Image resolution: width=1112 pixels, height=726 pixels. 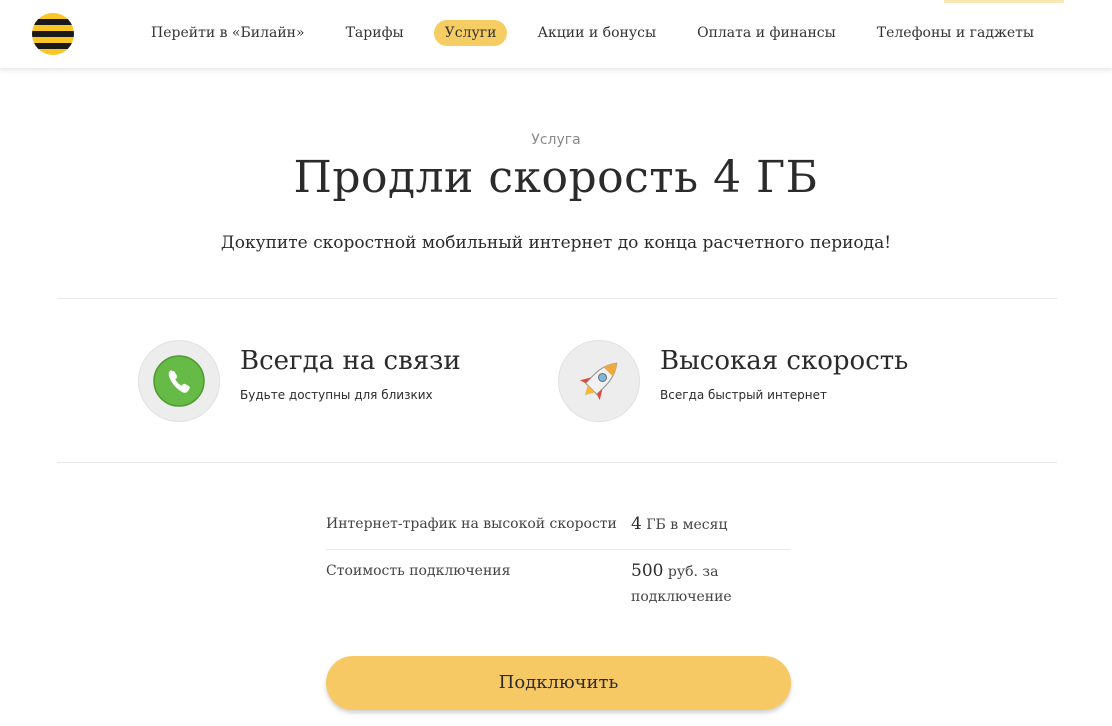 I want to click on header-accent, so click(x=1004, y=1).